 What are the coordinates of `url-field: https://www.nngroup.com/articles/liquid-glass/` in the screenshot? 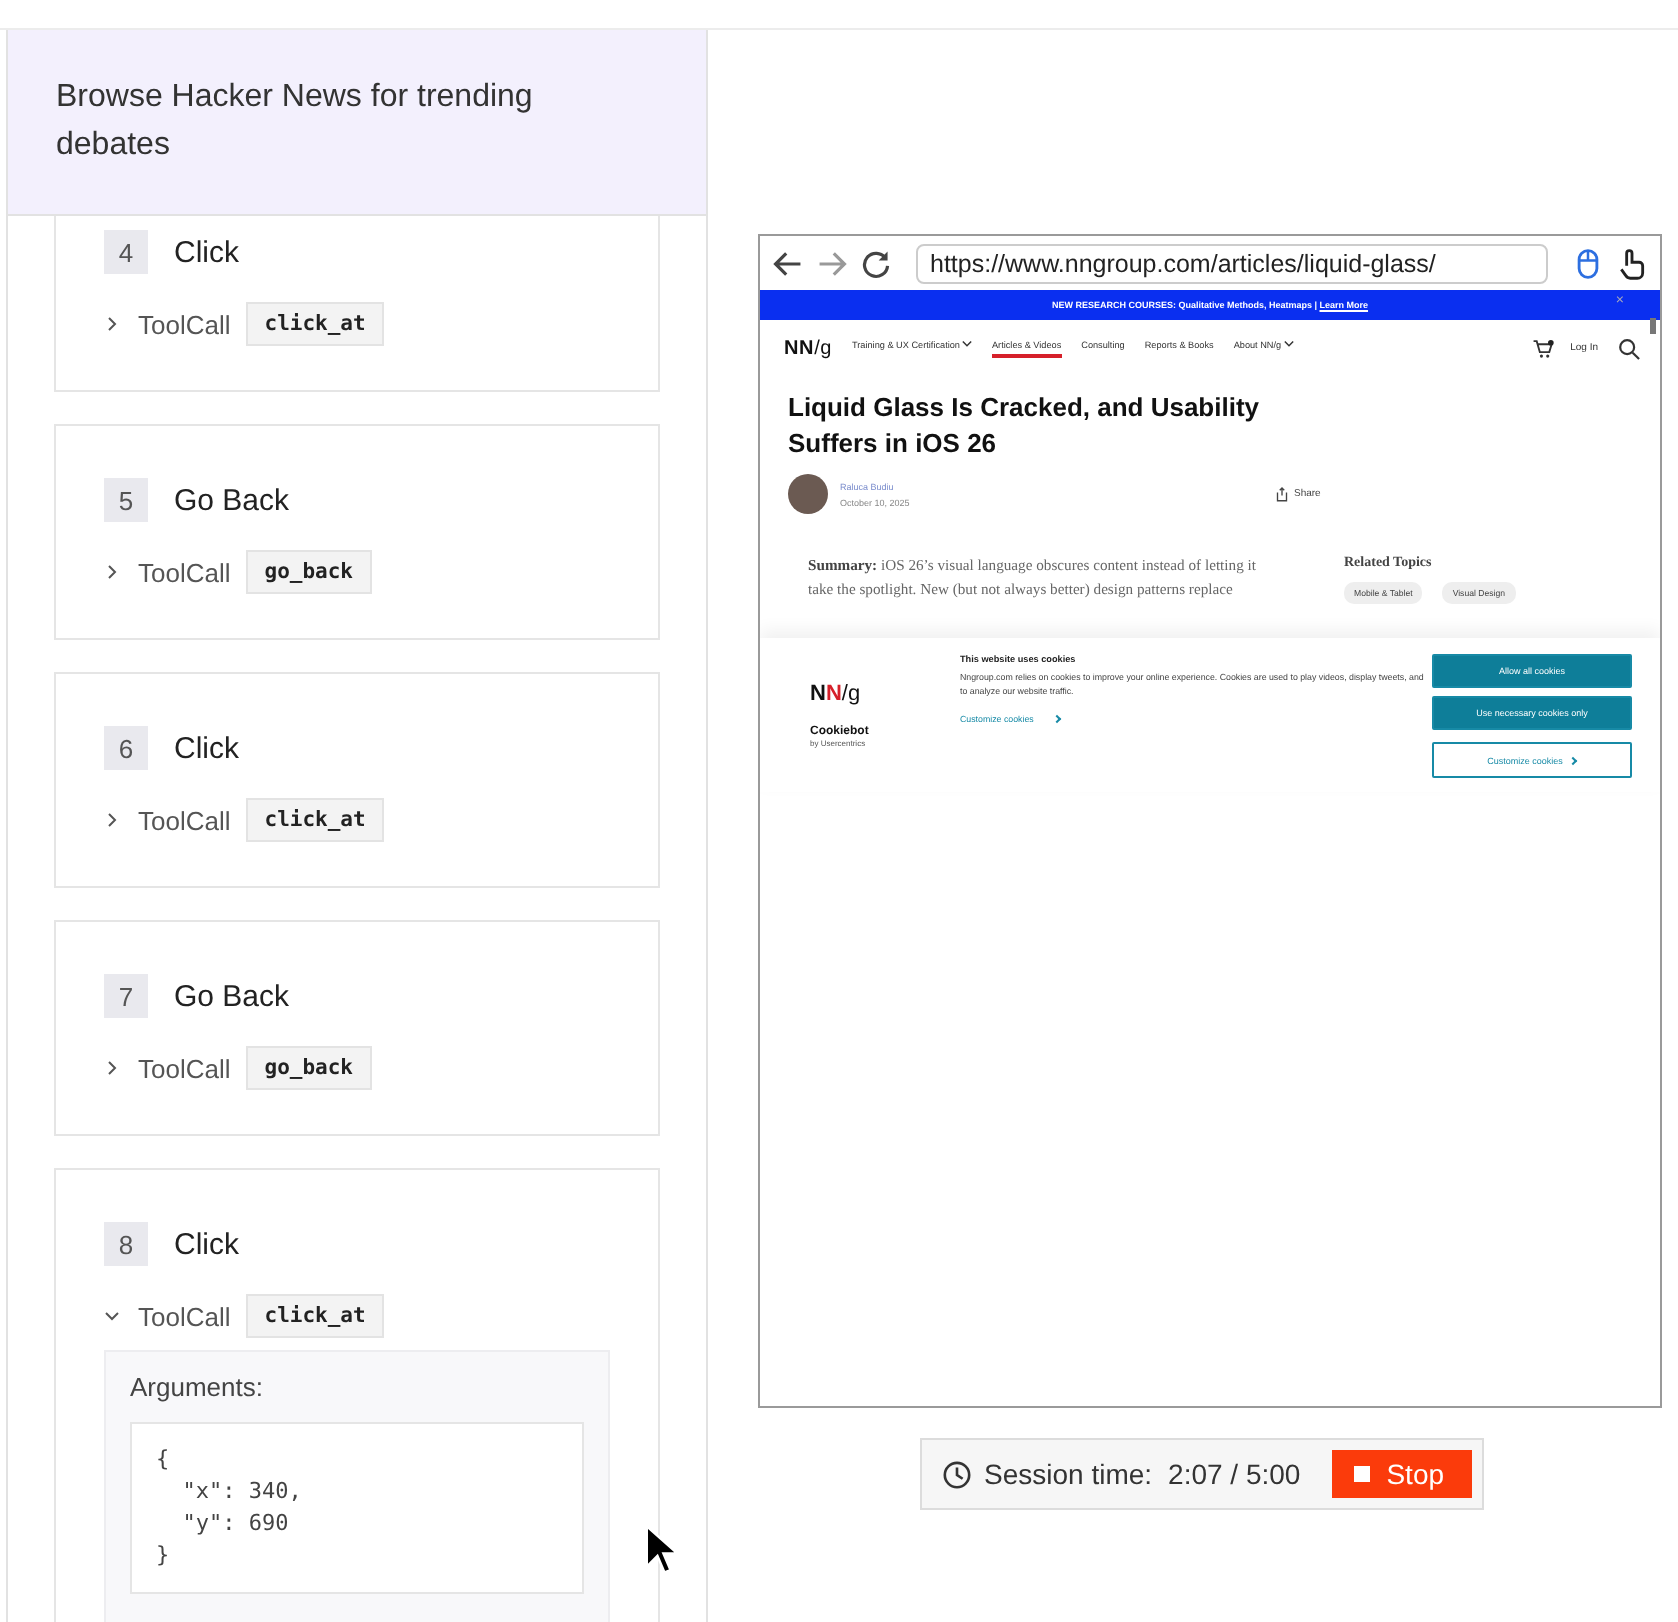 It's located at (1232, 263).